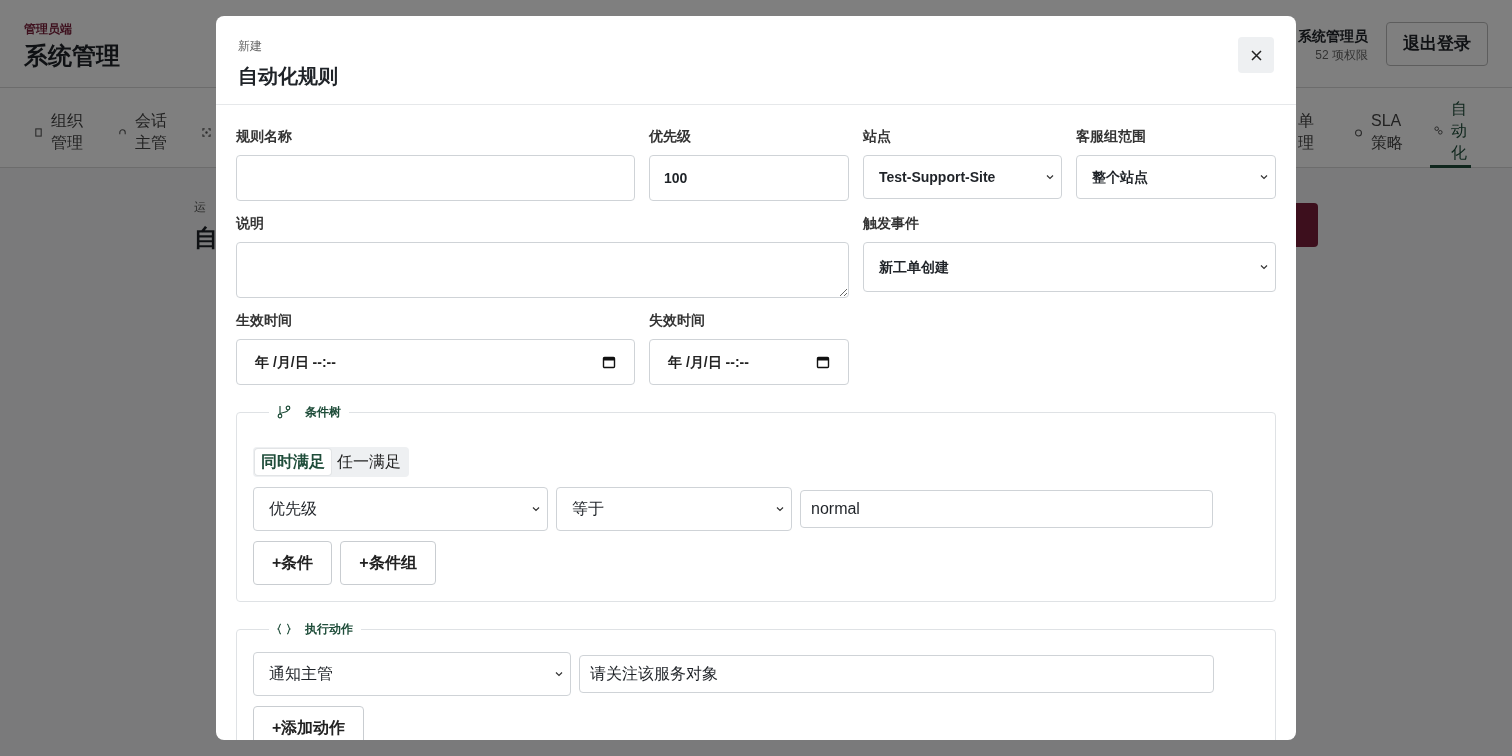 This screenshot has height=756, width=1512. What do you see at coordinates (1176, 177) in the screenshot?
I see `dropdown: 整个站点` at bounding box center [1176, 177].